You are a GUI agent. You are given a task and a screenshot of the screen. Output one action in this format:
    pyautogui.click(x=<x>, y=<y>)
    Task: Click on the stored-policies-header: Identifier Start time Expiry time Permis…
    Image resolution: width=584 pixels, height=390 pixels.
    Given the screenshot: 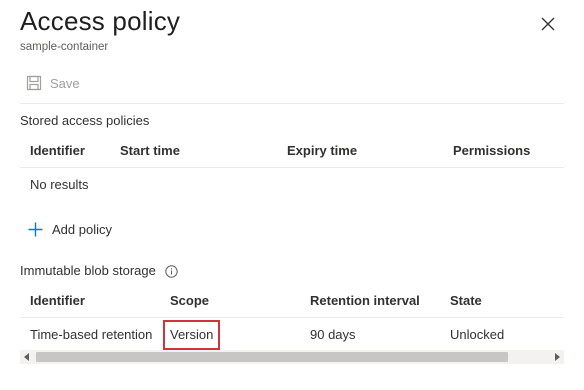 What is the action you would take?
    pyautogui.click(x=292, y=151)
    